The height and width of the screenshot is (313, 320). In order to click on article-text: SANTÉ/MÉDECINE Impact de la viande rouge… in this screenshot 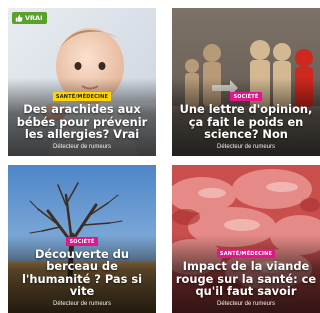, I will do `click(246, 274)`.